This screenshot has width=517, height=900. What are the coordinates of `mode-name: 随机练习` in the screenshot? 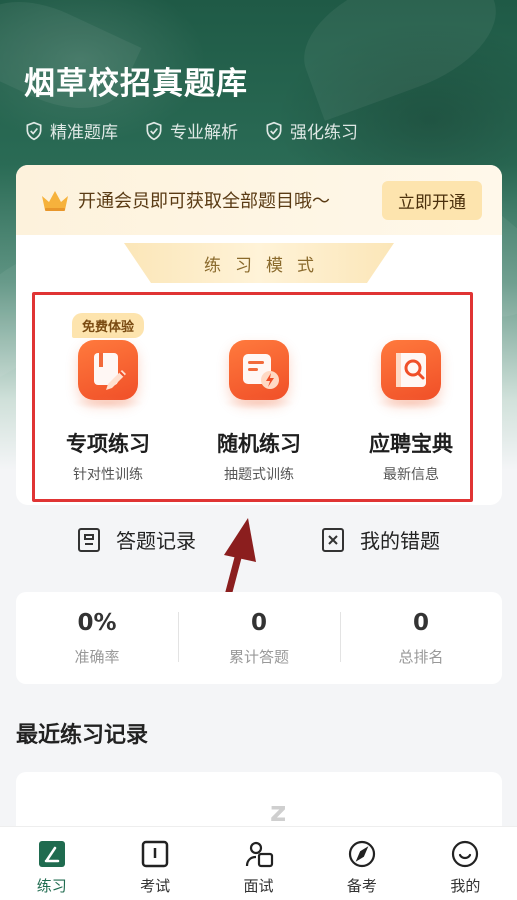 It's located at (259, 444).